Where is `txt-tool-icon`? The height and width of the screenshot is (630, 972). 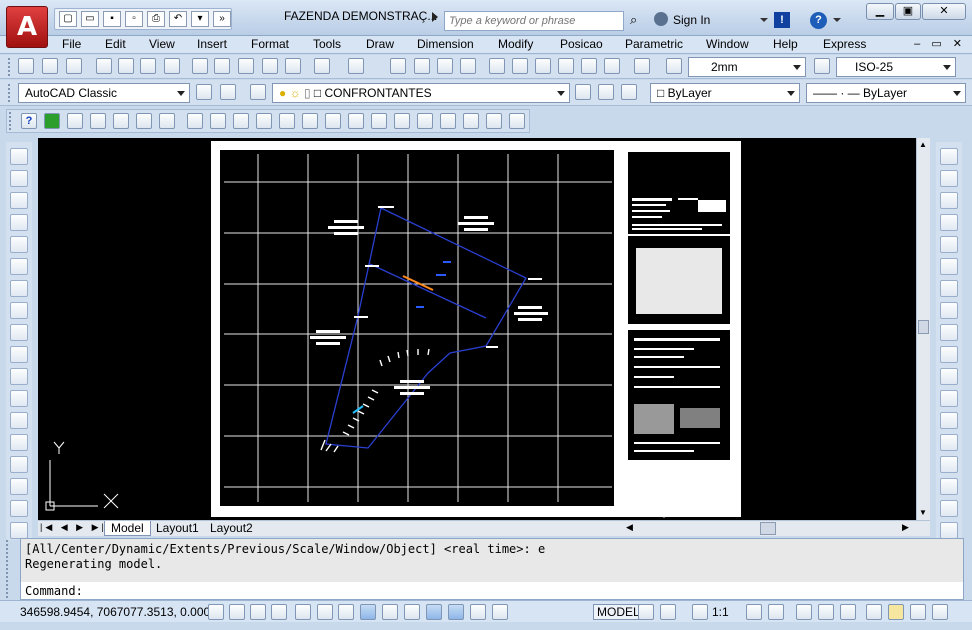 txt-tool-icon is located at coordinates (287, 121).